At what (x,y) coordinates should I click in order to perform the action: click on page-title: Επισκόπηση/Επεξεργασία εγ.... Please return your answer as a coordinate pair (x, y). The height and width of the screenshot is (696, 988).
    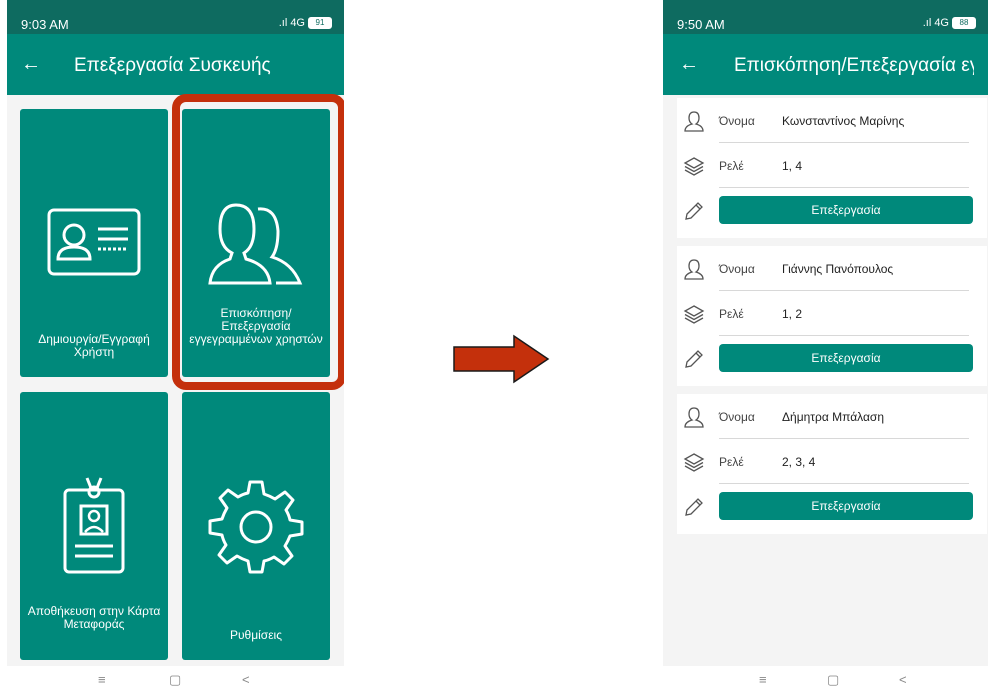
    Looking at the image, I should click on (854, 65).